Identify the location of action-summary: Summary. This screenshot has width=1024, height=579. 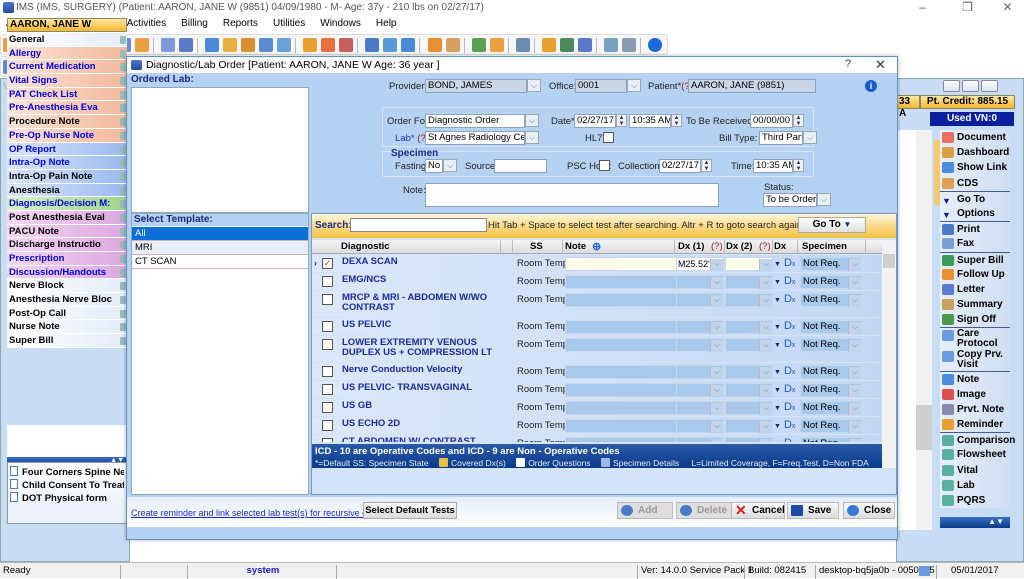
(975, 305).